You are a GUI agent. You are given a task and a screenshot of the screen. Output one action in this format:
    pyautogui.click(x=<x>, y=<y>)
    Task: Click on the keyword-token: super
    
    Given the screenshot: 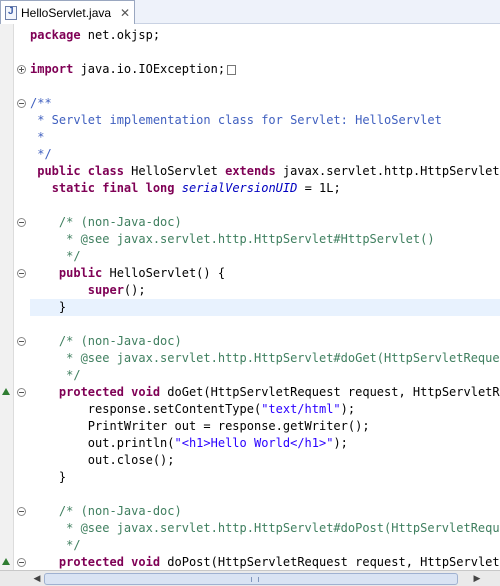 What is the action you would take?
    pyautogui.click(x=105, y=290)
    